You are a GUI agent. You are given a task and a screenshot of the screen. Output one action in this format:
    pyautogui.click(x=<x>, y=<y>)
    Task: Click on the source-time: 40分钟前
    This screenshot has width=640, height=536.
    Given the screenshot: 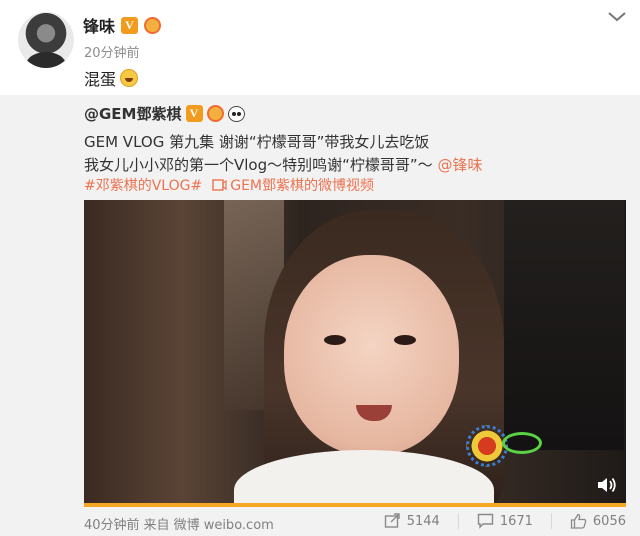 What is the action you would take?
    pyautogui.click(x=112, y=523)
    